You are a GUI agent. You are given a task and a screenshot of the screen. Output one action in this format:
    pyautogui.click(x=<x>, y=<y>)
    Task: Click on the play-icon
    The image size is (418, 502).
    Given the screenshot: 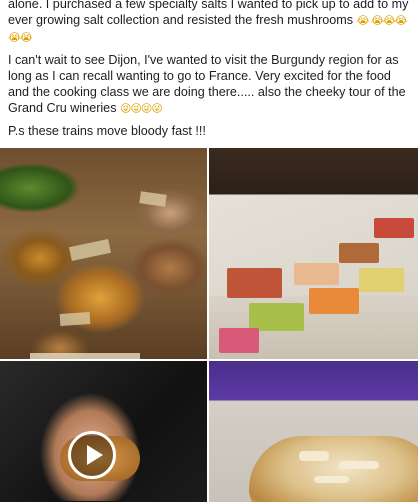 What is the action you would take?
    pyautogui.click(x=95, y=455)
    